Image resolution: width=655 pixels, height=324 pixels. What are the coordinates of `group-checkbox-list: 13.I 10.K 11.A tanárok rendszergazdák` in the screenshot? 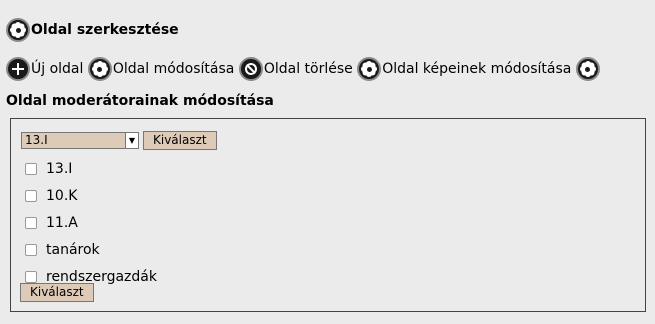 It's located at (91, 222).